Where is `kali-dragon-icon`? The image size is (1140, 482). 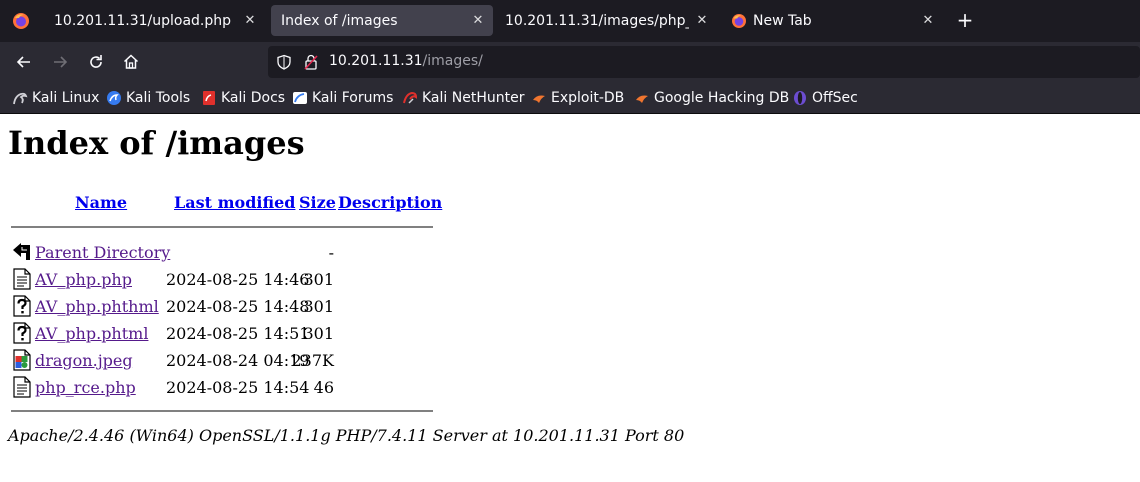 kali-dragon-icon is located at coordinates (20, 98).